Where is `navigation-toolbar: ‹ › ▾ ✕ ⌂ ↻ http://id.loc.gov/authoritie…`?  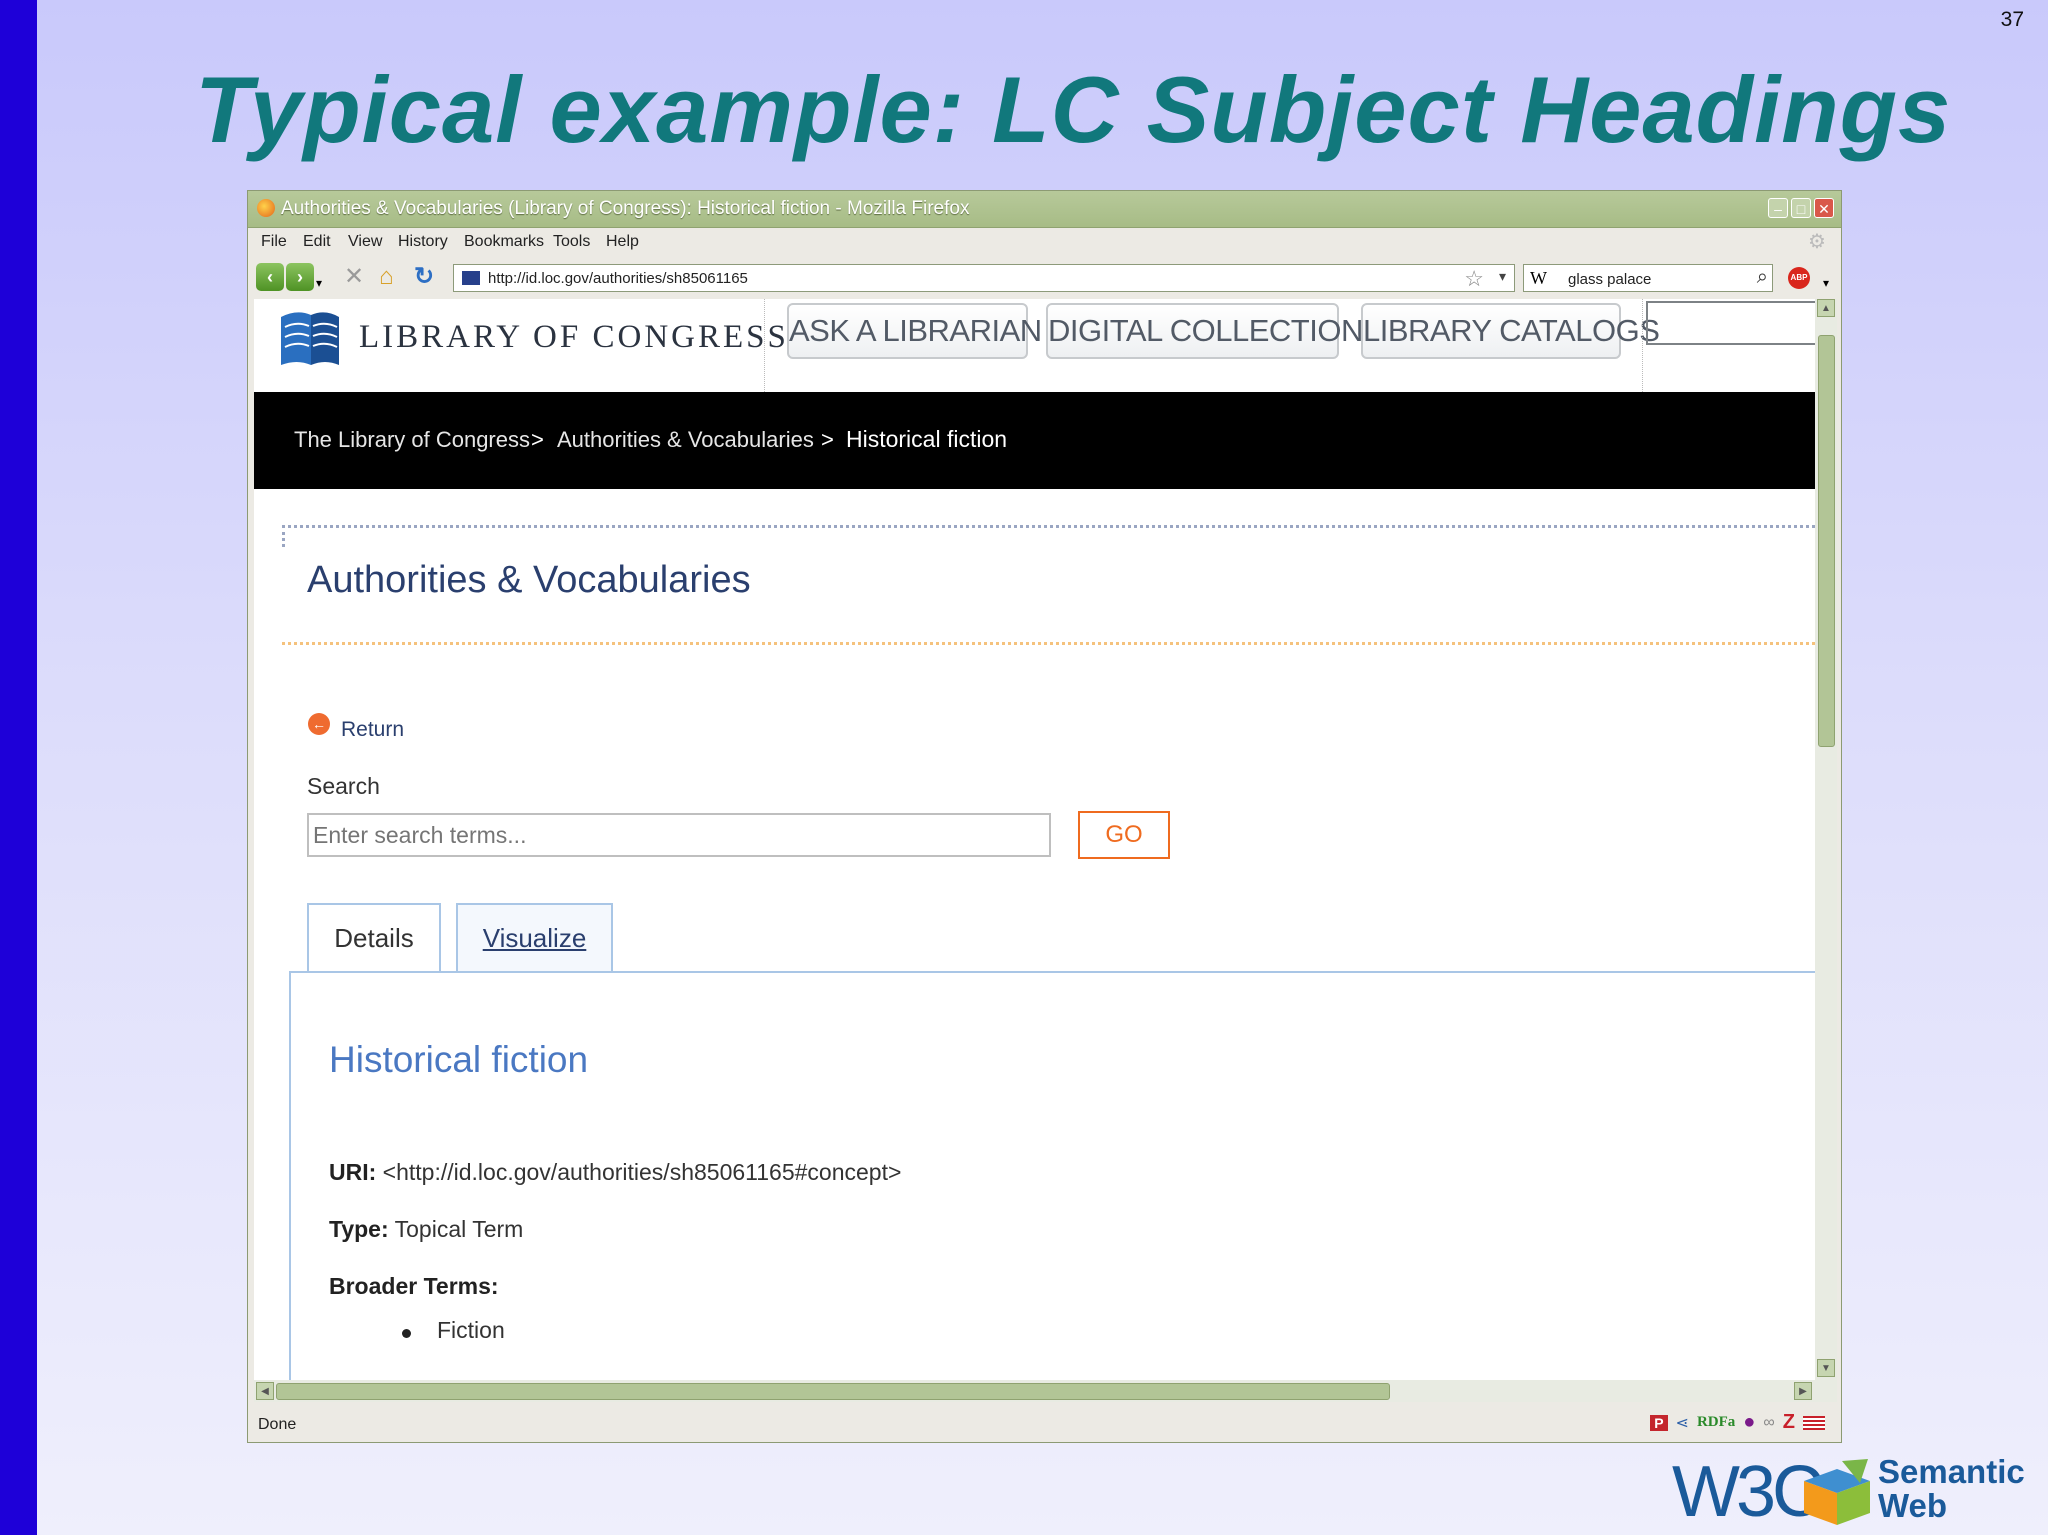 navigation-toolbar: ‹ › ▾ ✕ ⌂ ↻ http://id.loc.gov/authoritie… is located at coordinates (1044, 277).